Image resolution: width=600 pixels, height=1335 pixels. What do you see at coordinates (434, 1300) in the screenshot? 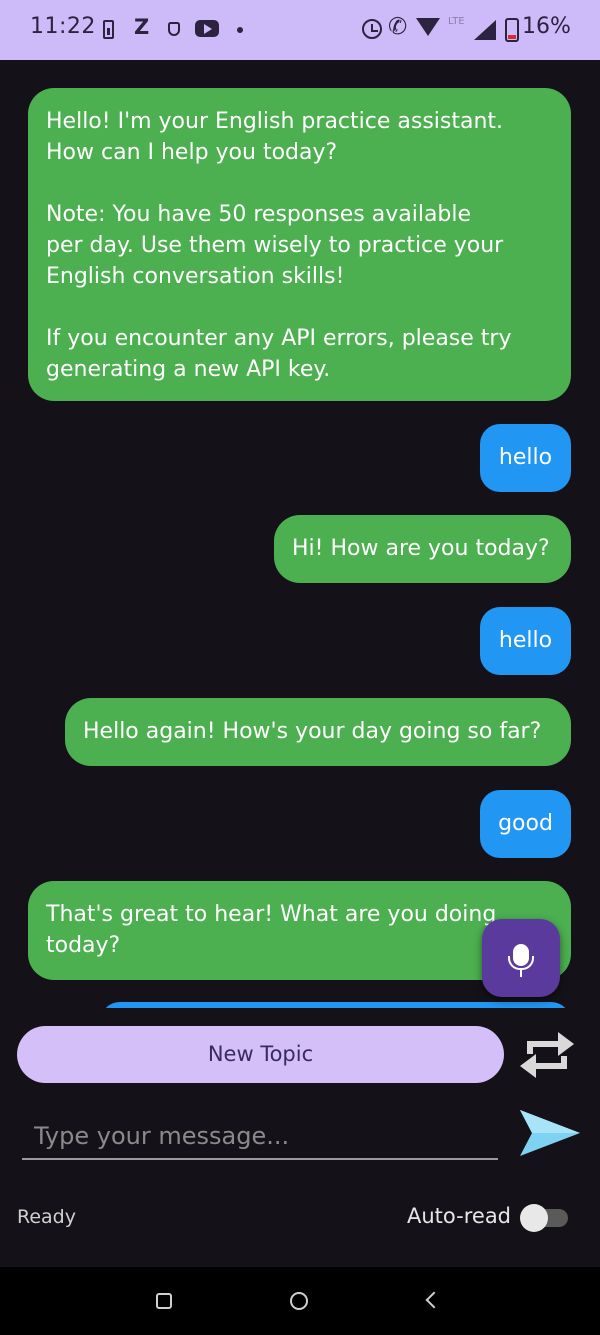
I see `back-chevron-icon` at bounding box center [434, 1300].